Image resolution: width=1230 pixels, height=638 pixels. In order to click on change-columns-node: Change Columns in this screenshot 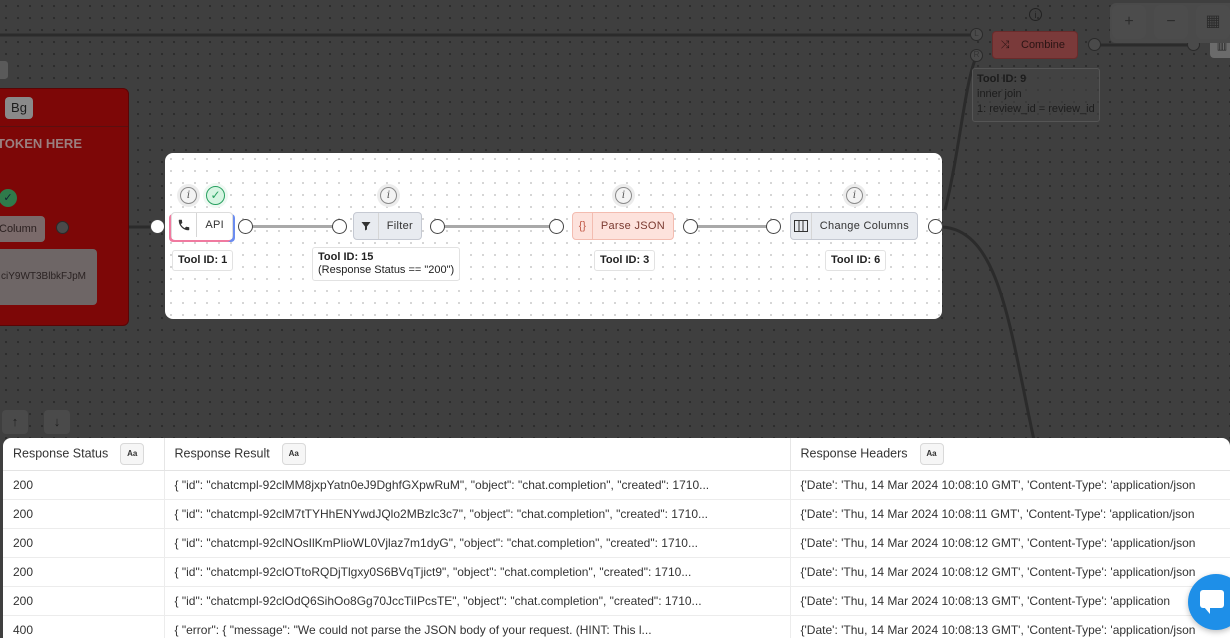, I will do `click(854, 226)`.